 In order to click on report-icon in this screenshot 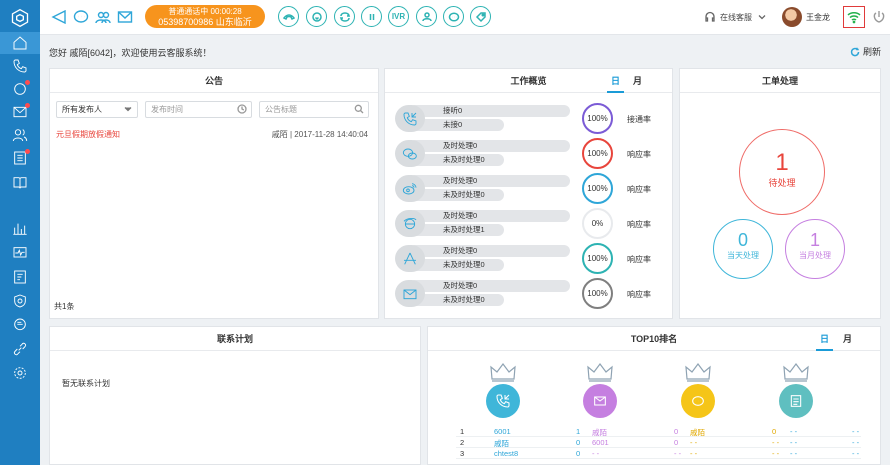, I will do `click(20, 277)`.